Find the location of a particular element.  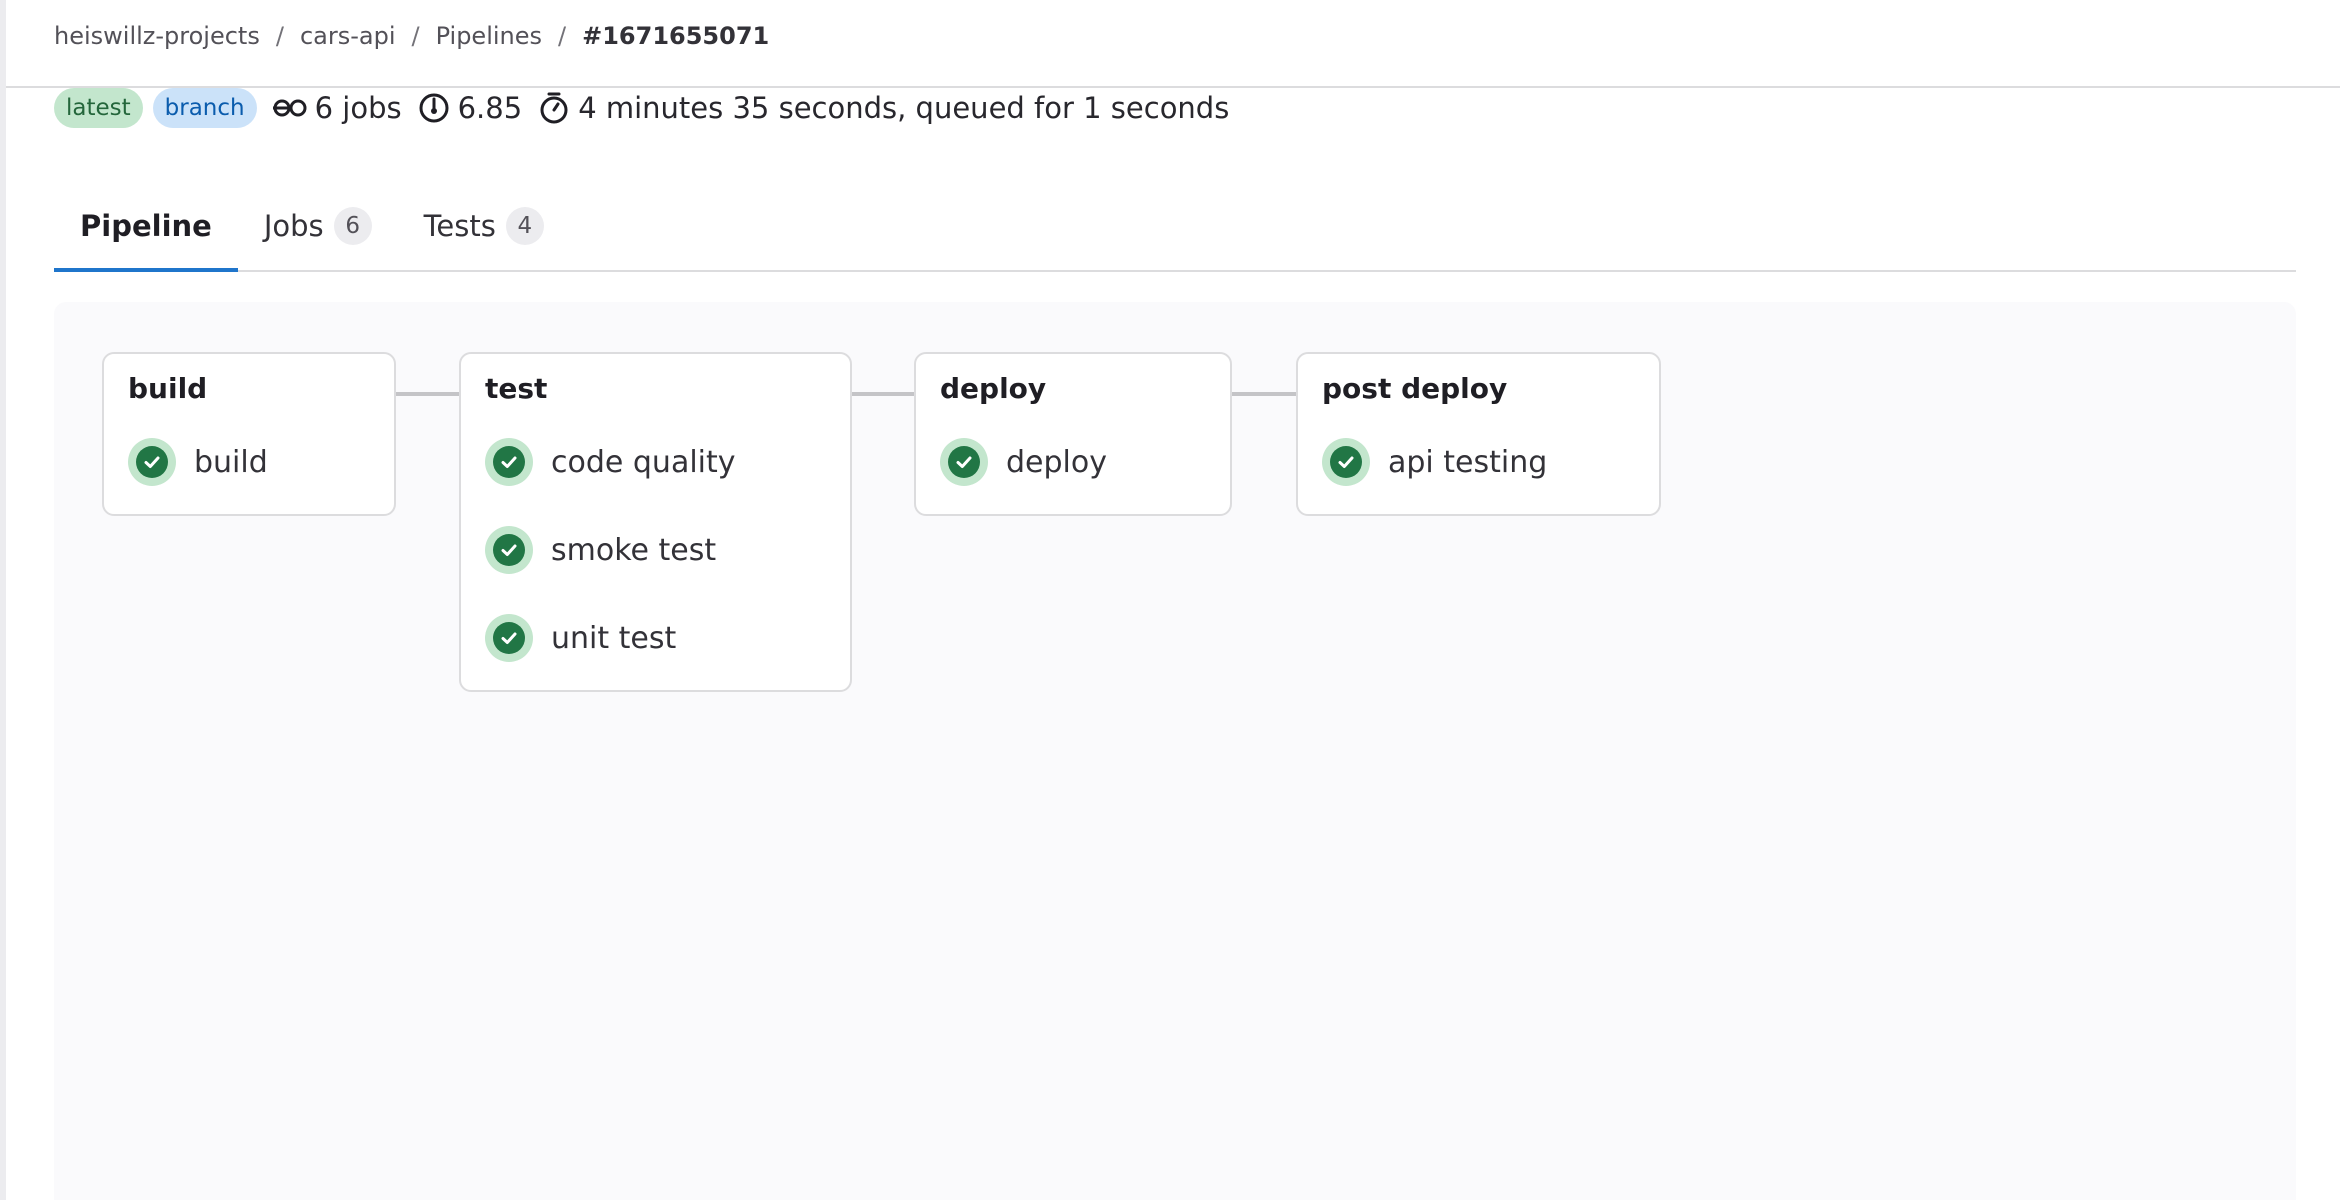

job-unit-test: unit test is located at coordinates (580, 638).